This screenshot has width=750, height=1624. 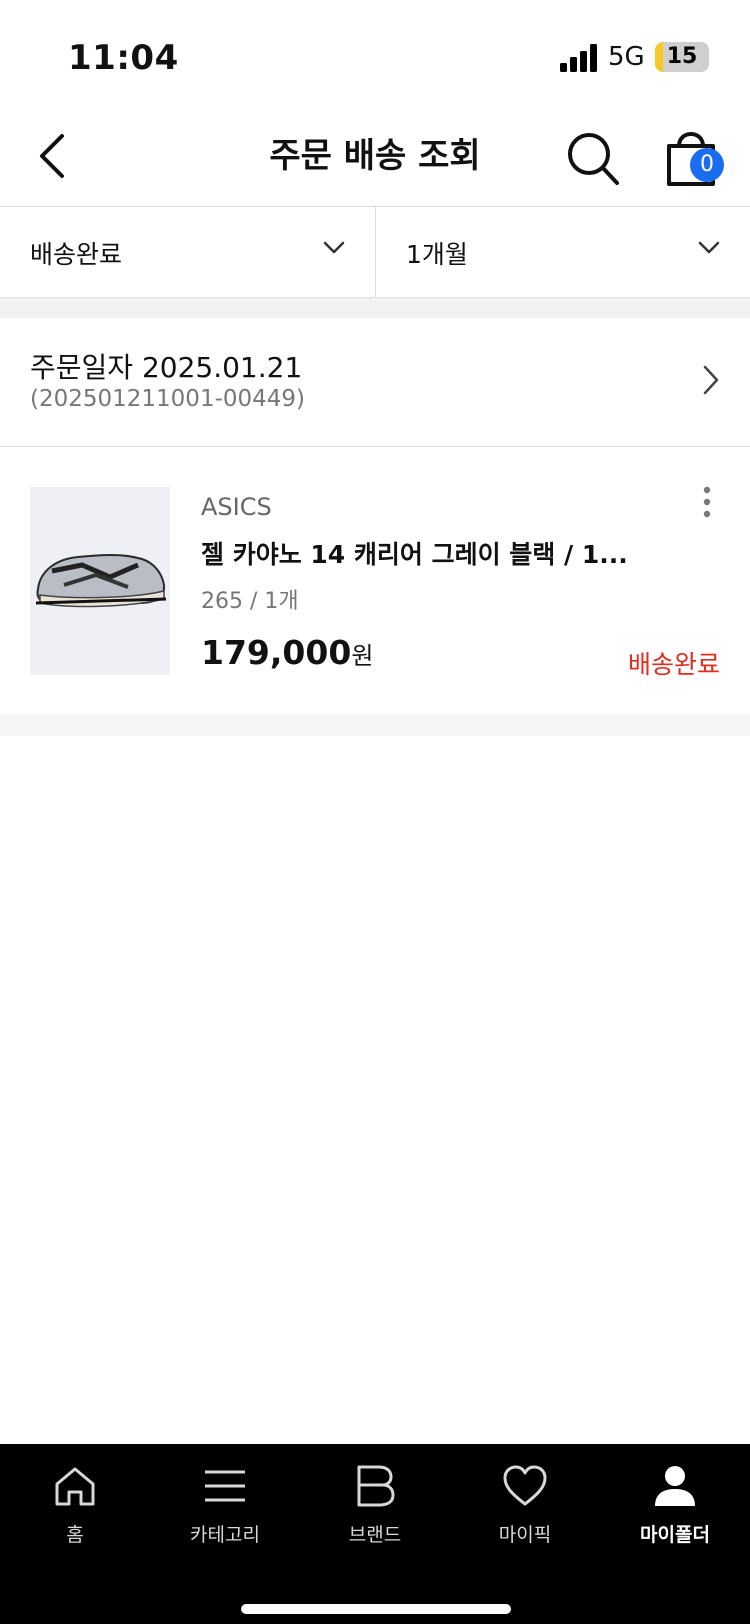 What do you see at coordinates (525, 1485) in the screenshot?
I see `heart-icon` at bounding box center [525, 1485].